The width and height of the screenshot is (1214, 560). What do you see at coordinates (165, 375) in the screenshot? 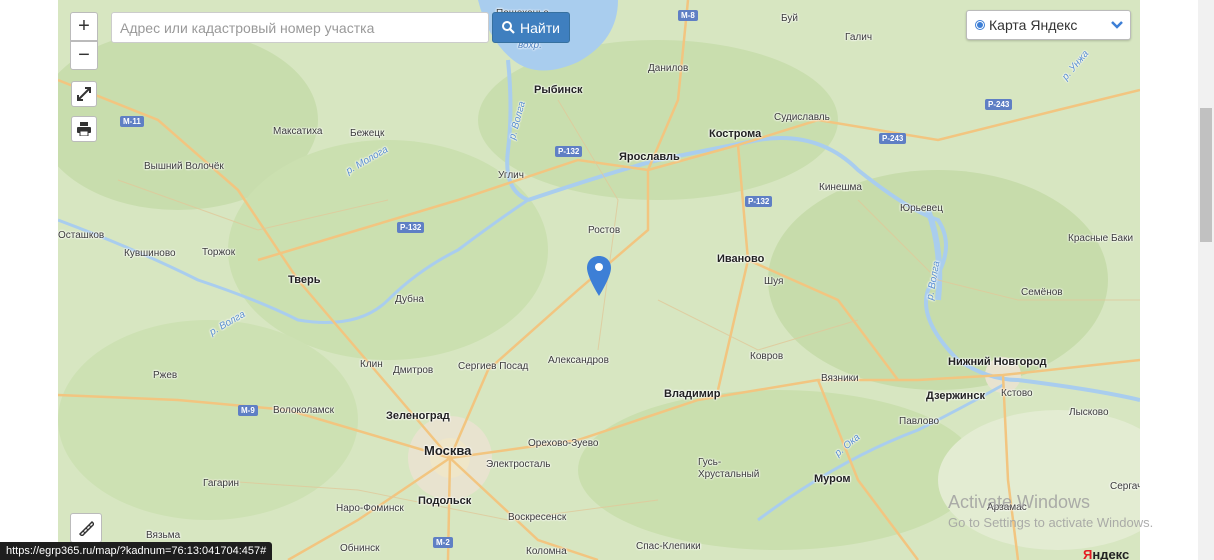
I see `city-label: Ржев` at bounding box center [165, 375].